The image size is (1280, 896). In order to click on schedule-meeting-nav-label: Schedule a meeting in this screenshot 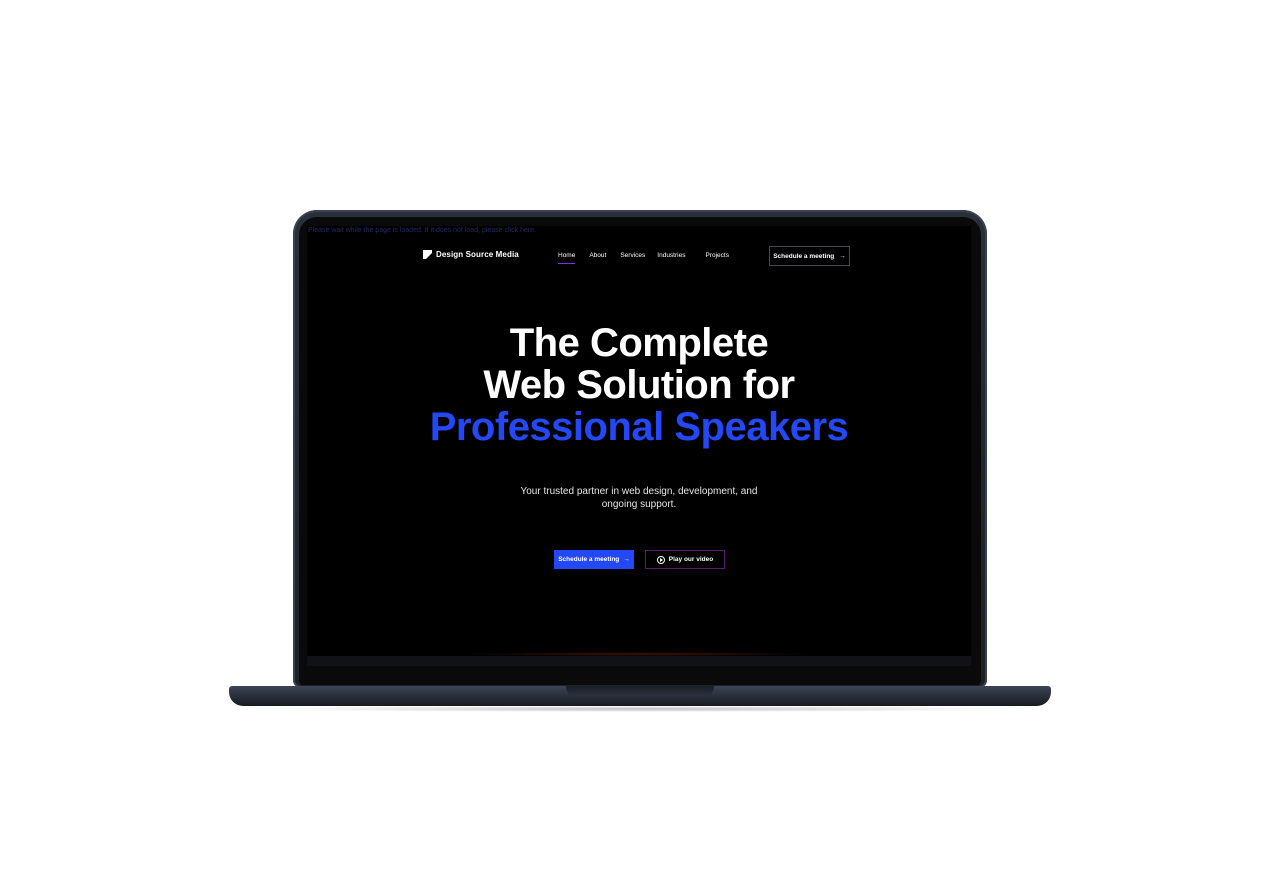, I will do `click(804, 256)`.